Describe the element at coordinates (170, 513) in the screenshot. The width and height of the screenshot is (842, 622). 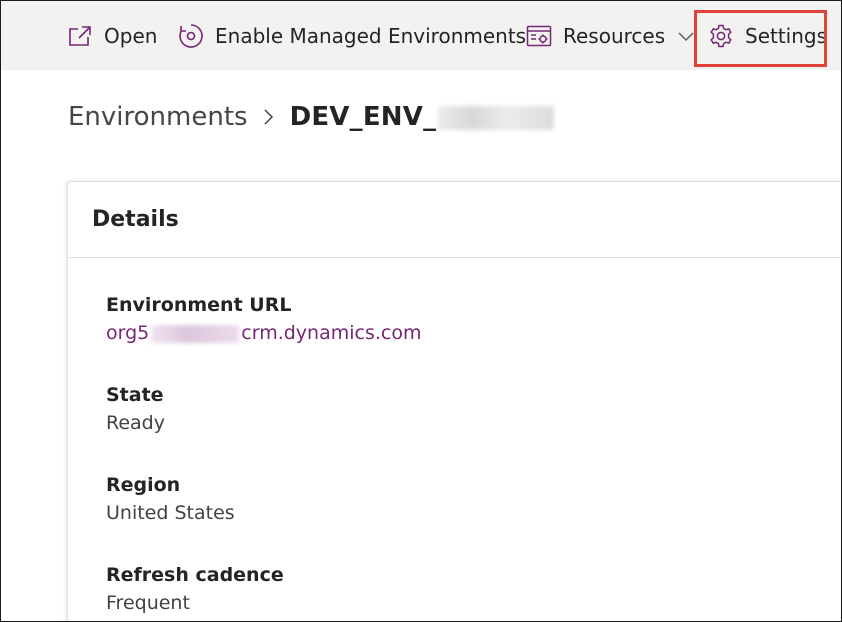
I see `field-value: United States` at that location.